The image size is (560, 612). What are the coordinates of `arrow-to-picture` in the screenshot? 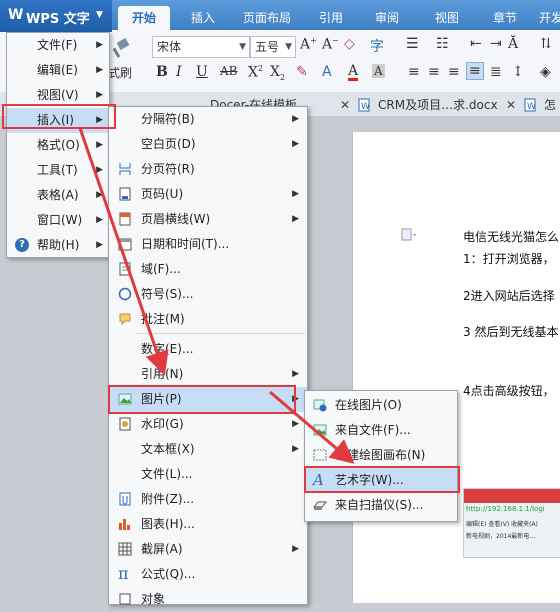 It's located at (123, 251).